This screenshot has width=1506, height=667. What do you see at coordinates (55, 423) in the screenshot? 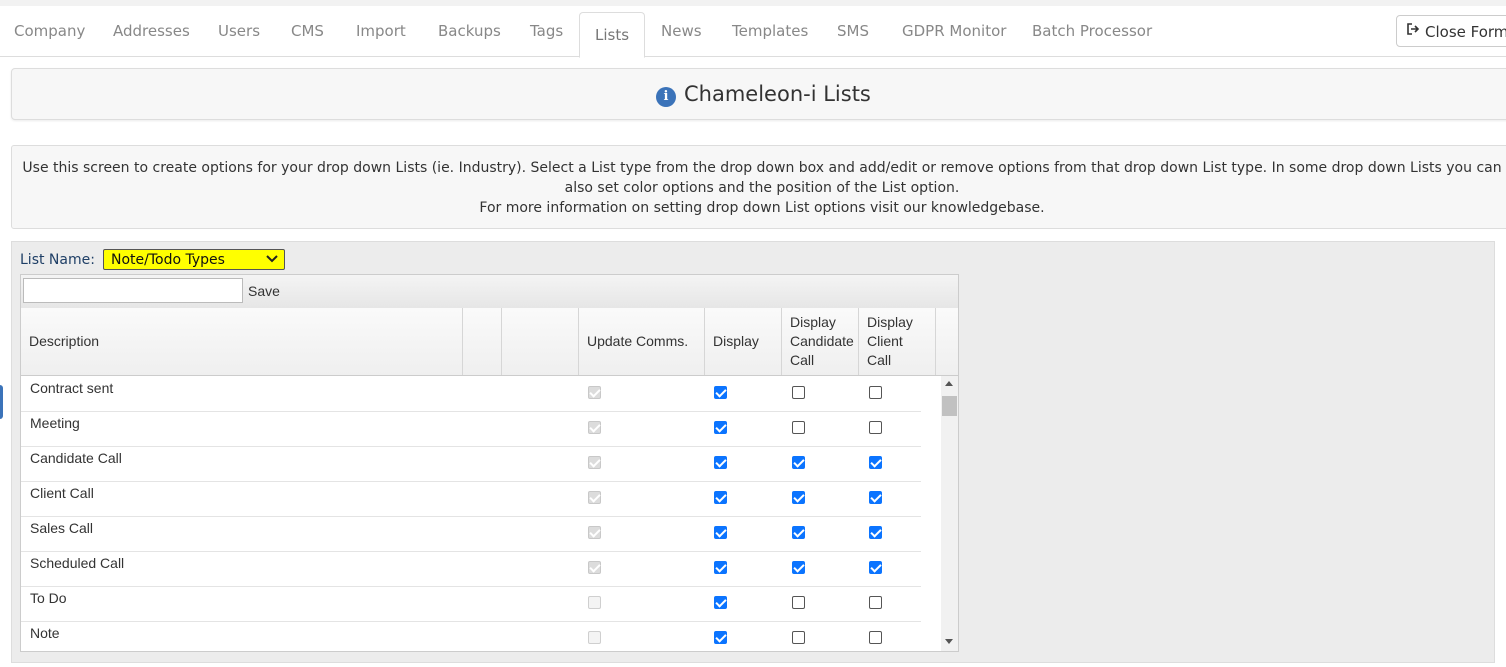
I see `row-description: Meeting` at bounding box center [55, 423].